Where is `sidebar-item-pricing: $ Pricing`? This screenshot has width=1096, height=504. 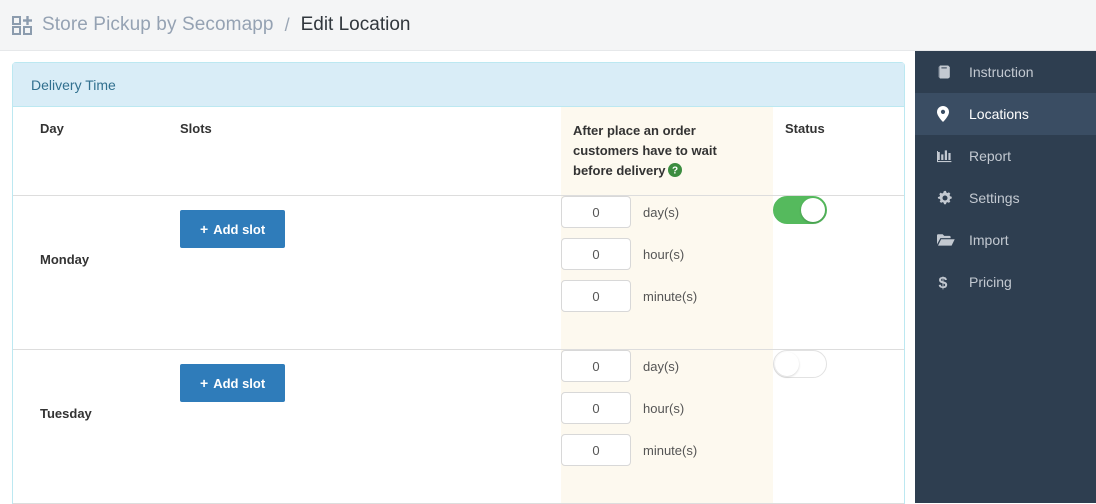 sidebar-item-pricing: $ Pricing is located at coordinates (1005, 282).